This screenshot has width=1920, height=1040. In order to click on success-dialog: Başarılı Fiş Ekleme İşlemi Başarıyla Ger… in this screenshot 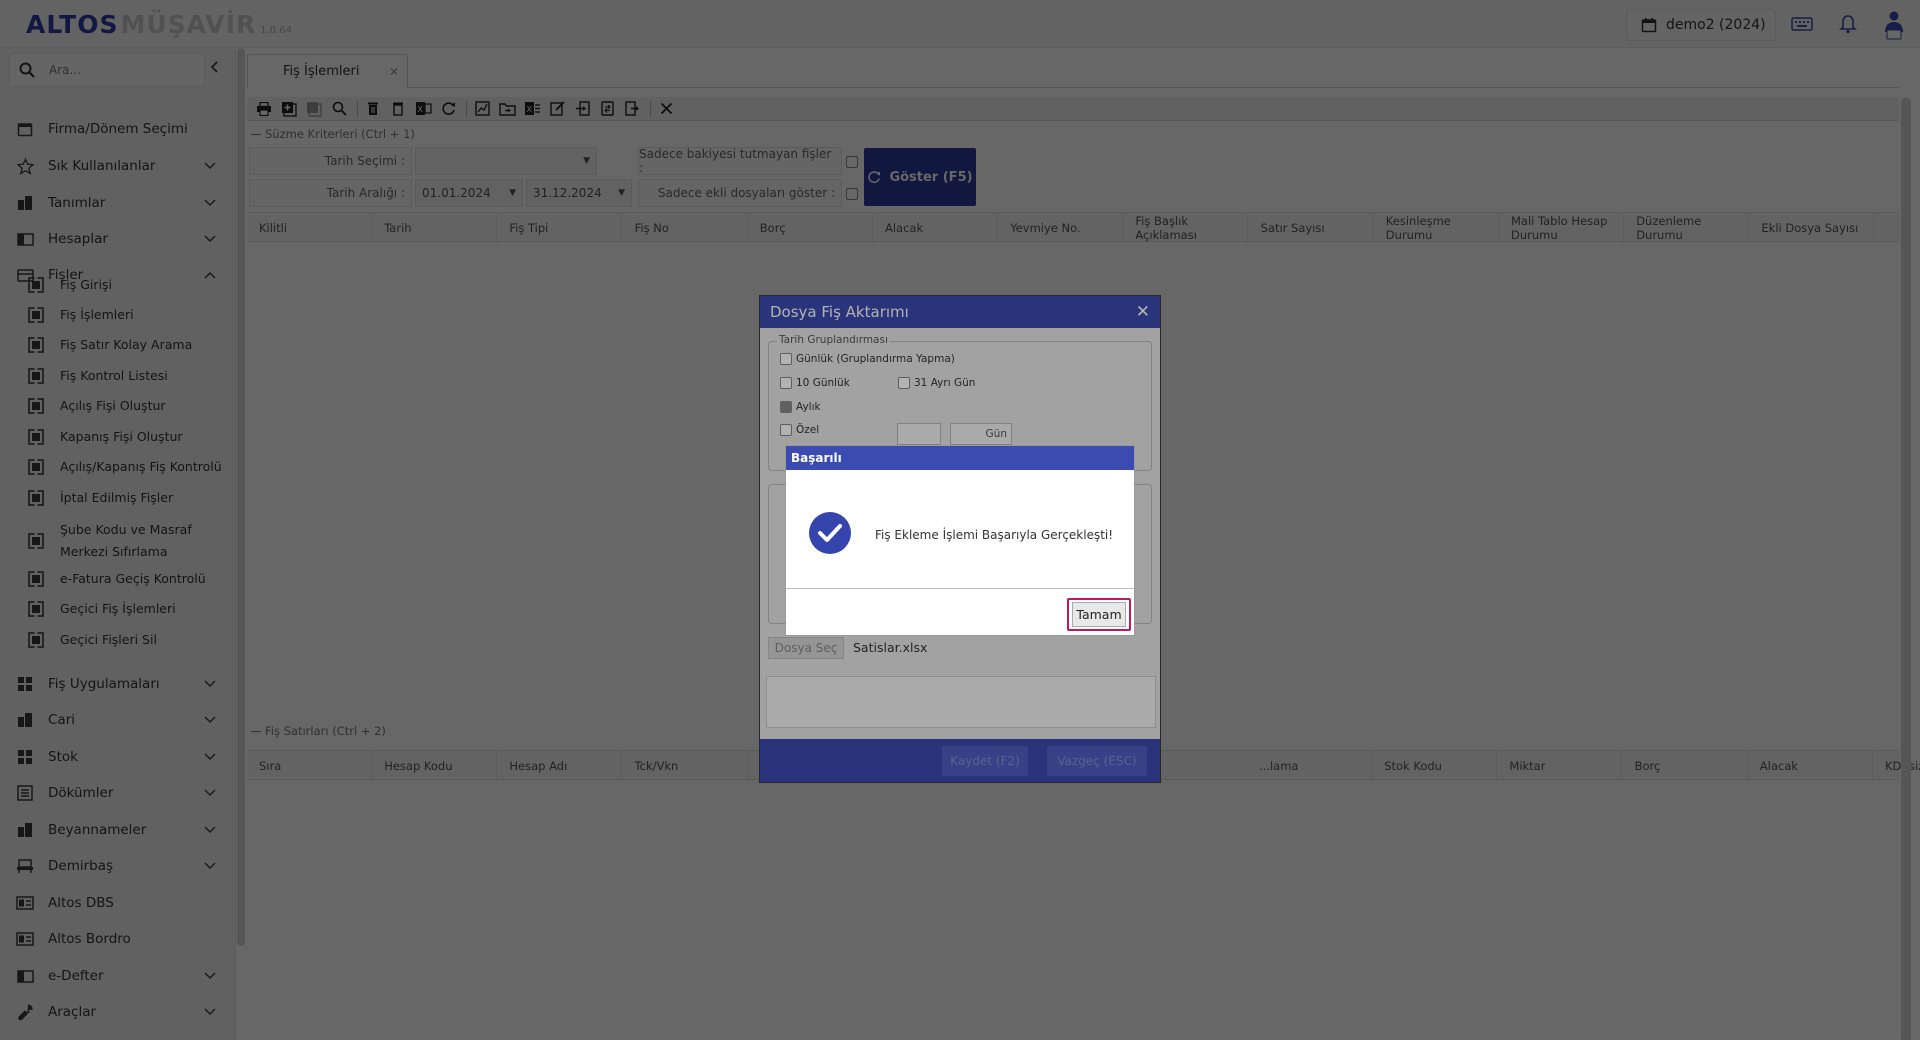, I will do `click(960, 540)`.